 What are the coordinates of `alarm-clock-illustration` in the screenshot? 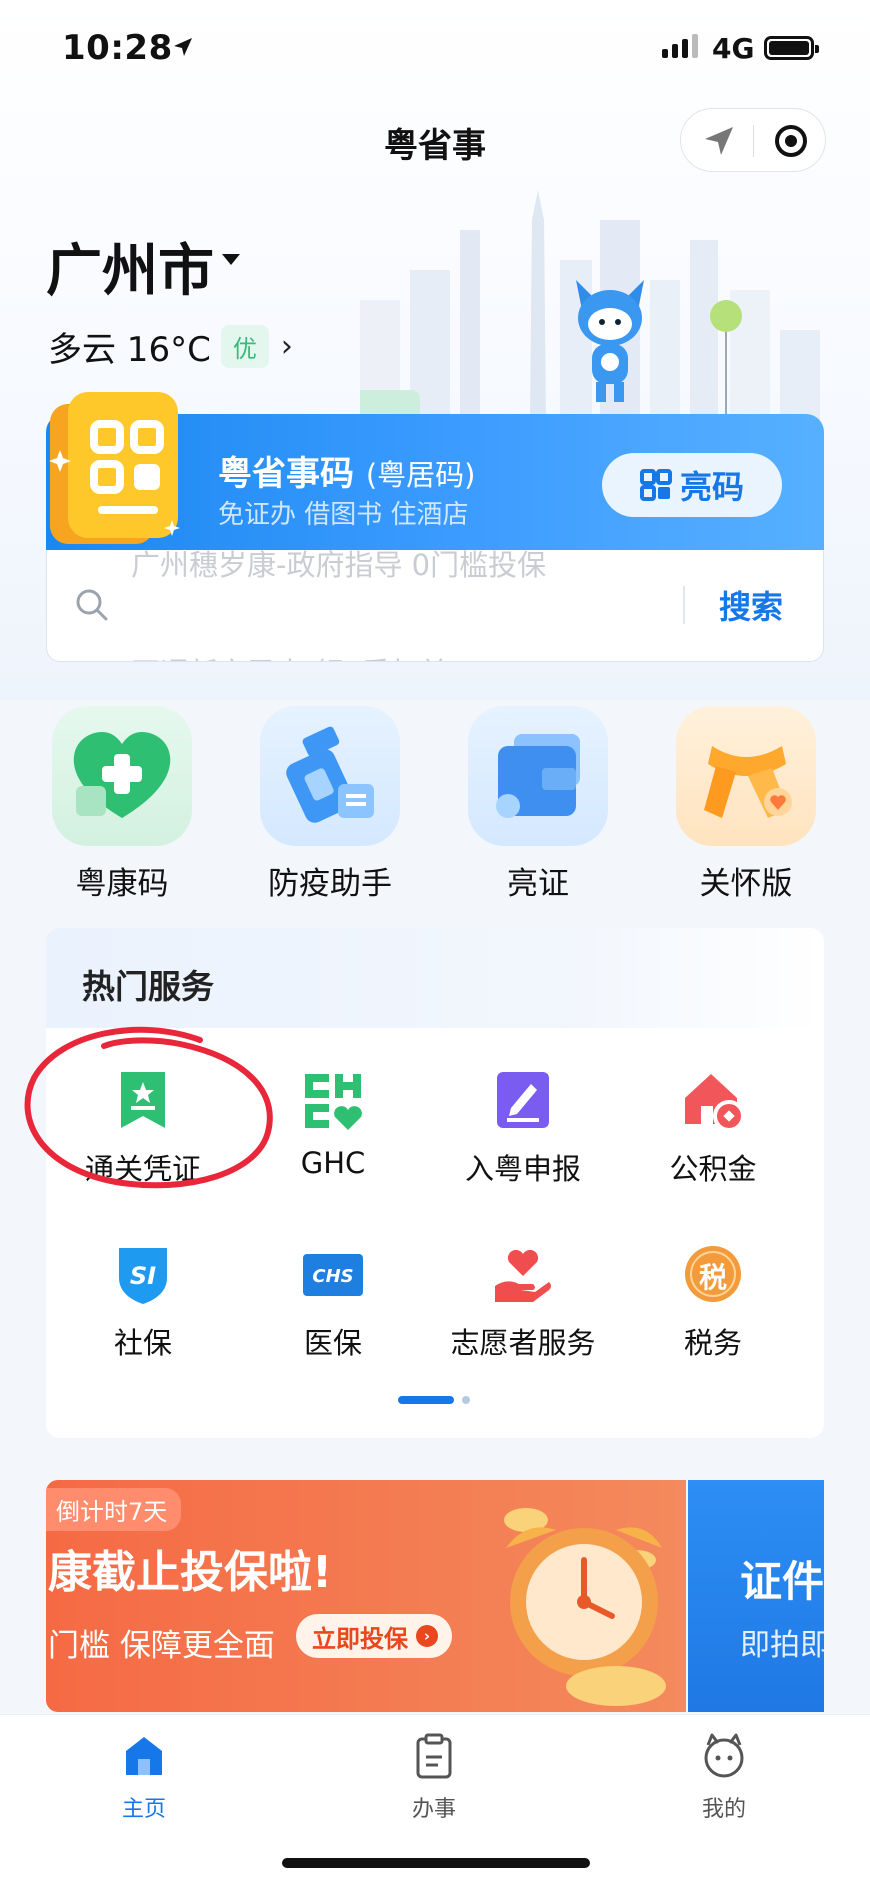 It's located at (585, 1607).